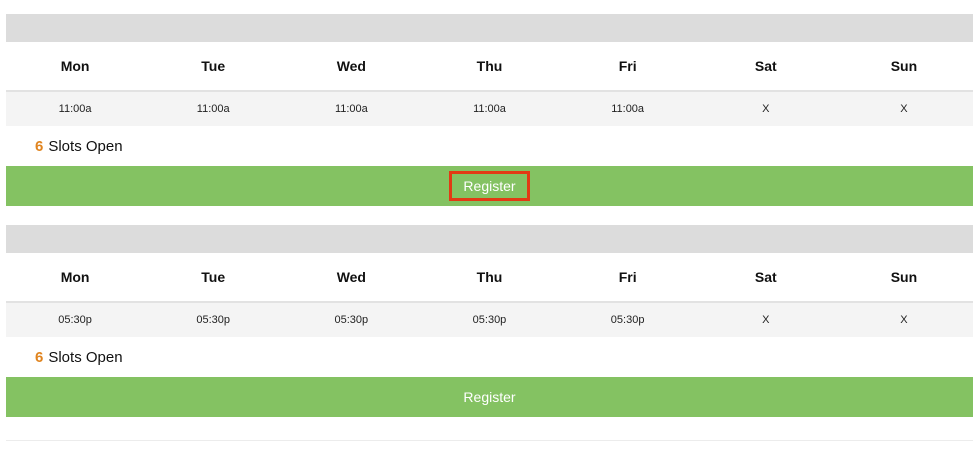 The height and width of the screenshot is (473, 973). I want to click on time-cell-wed: 11:00a, so click(351, 109).